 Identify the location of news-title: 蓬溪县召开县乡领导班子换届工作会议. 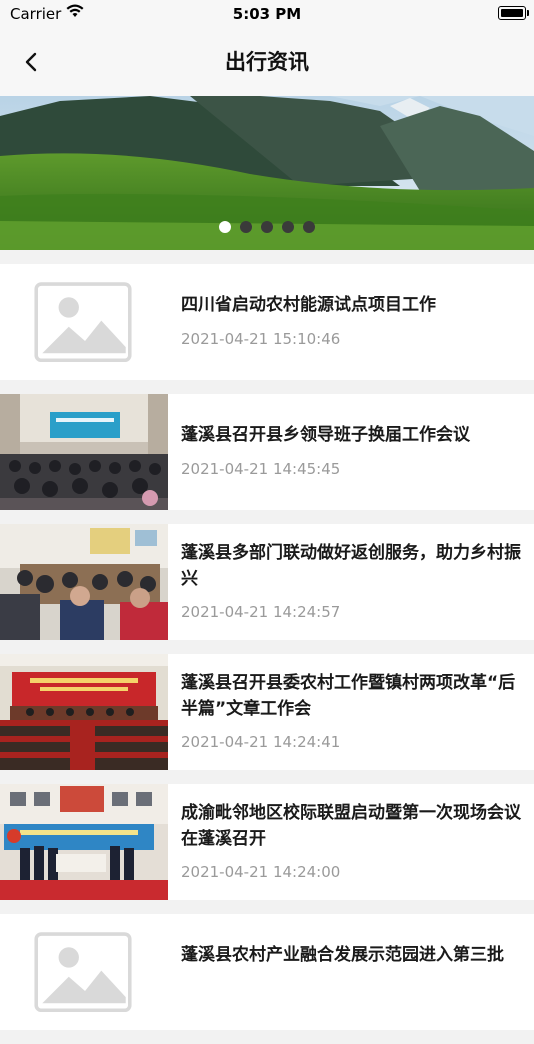
(325, 435).